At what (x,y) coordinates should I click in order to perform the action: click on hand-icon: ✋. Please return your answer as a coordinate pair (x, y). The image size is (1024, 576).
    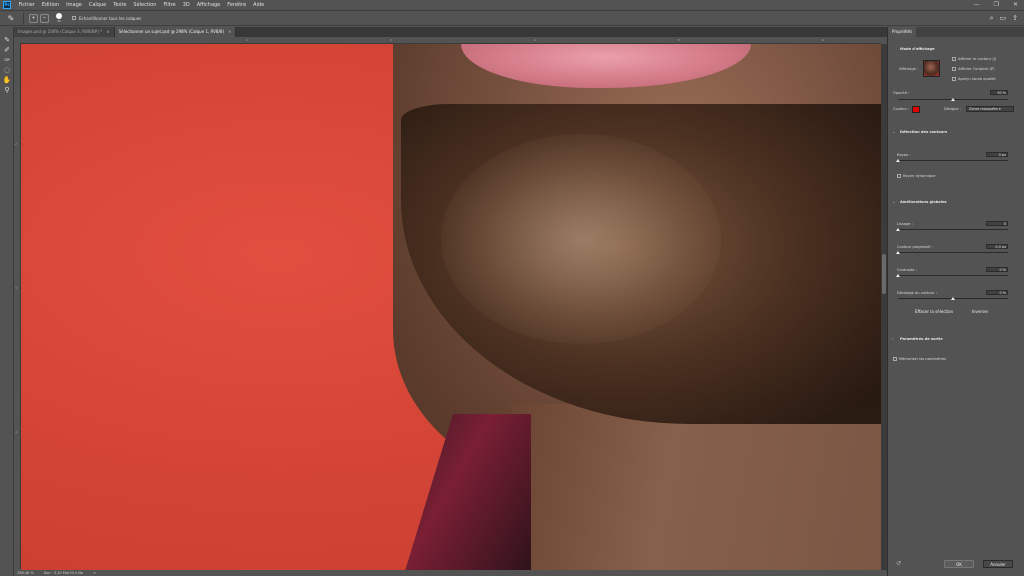
    Looking at the image, I should click on (7, 80).